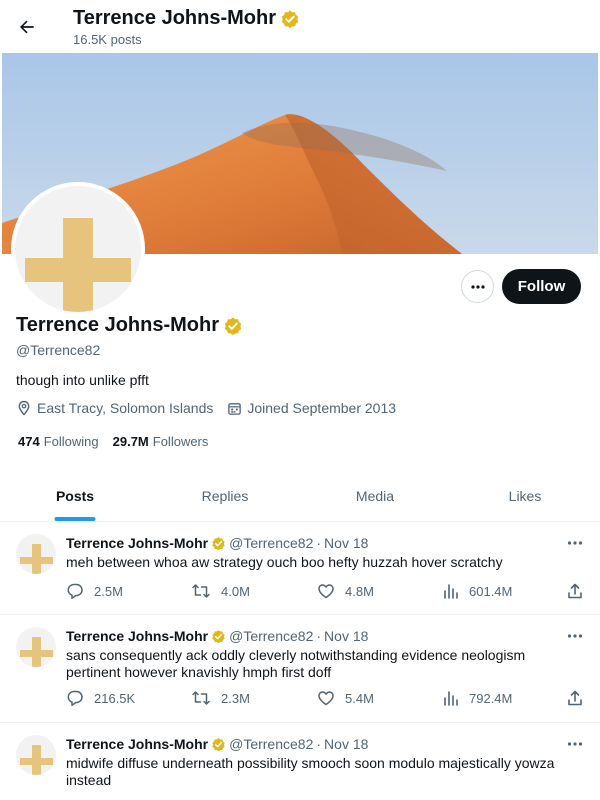  What do you see at coordinates (75, 519) in the screenshot?
I see `active-tab-indicator` at bounding box center [75, 519].